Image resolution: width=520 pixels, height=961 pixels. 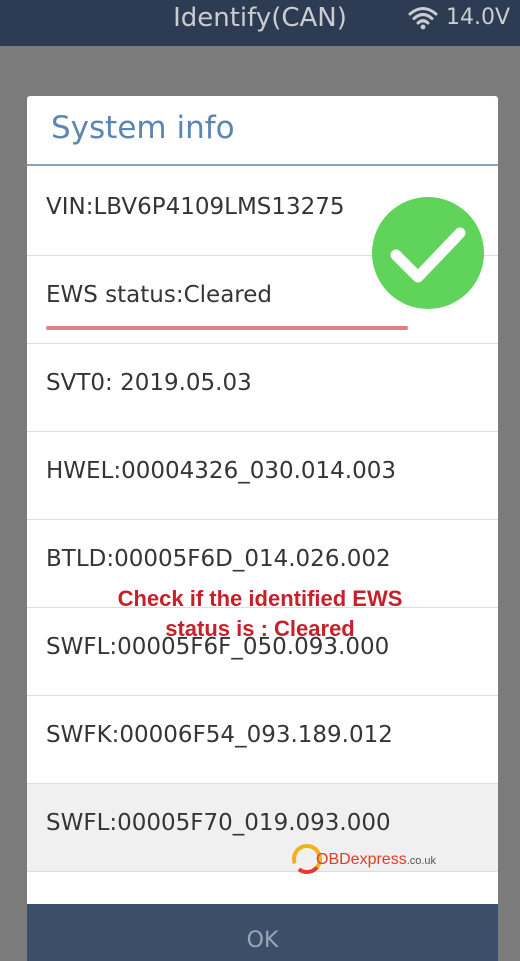 What do you see at coordinates (218, 823) in the screenshot?
I see `info-row-text: SWFL:00005F70_019.093.000` at bounding box center [218, 823].